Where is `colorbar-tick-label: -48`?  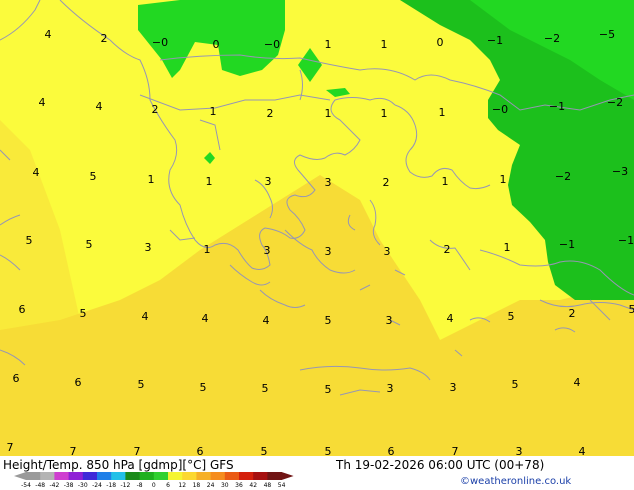
colorbar-tick-label: -48 is located at coordinates (40, 485).